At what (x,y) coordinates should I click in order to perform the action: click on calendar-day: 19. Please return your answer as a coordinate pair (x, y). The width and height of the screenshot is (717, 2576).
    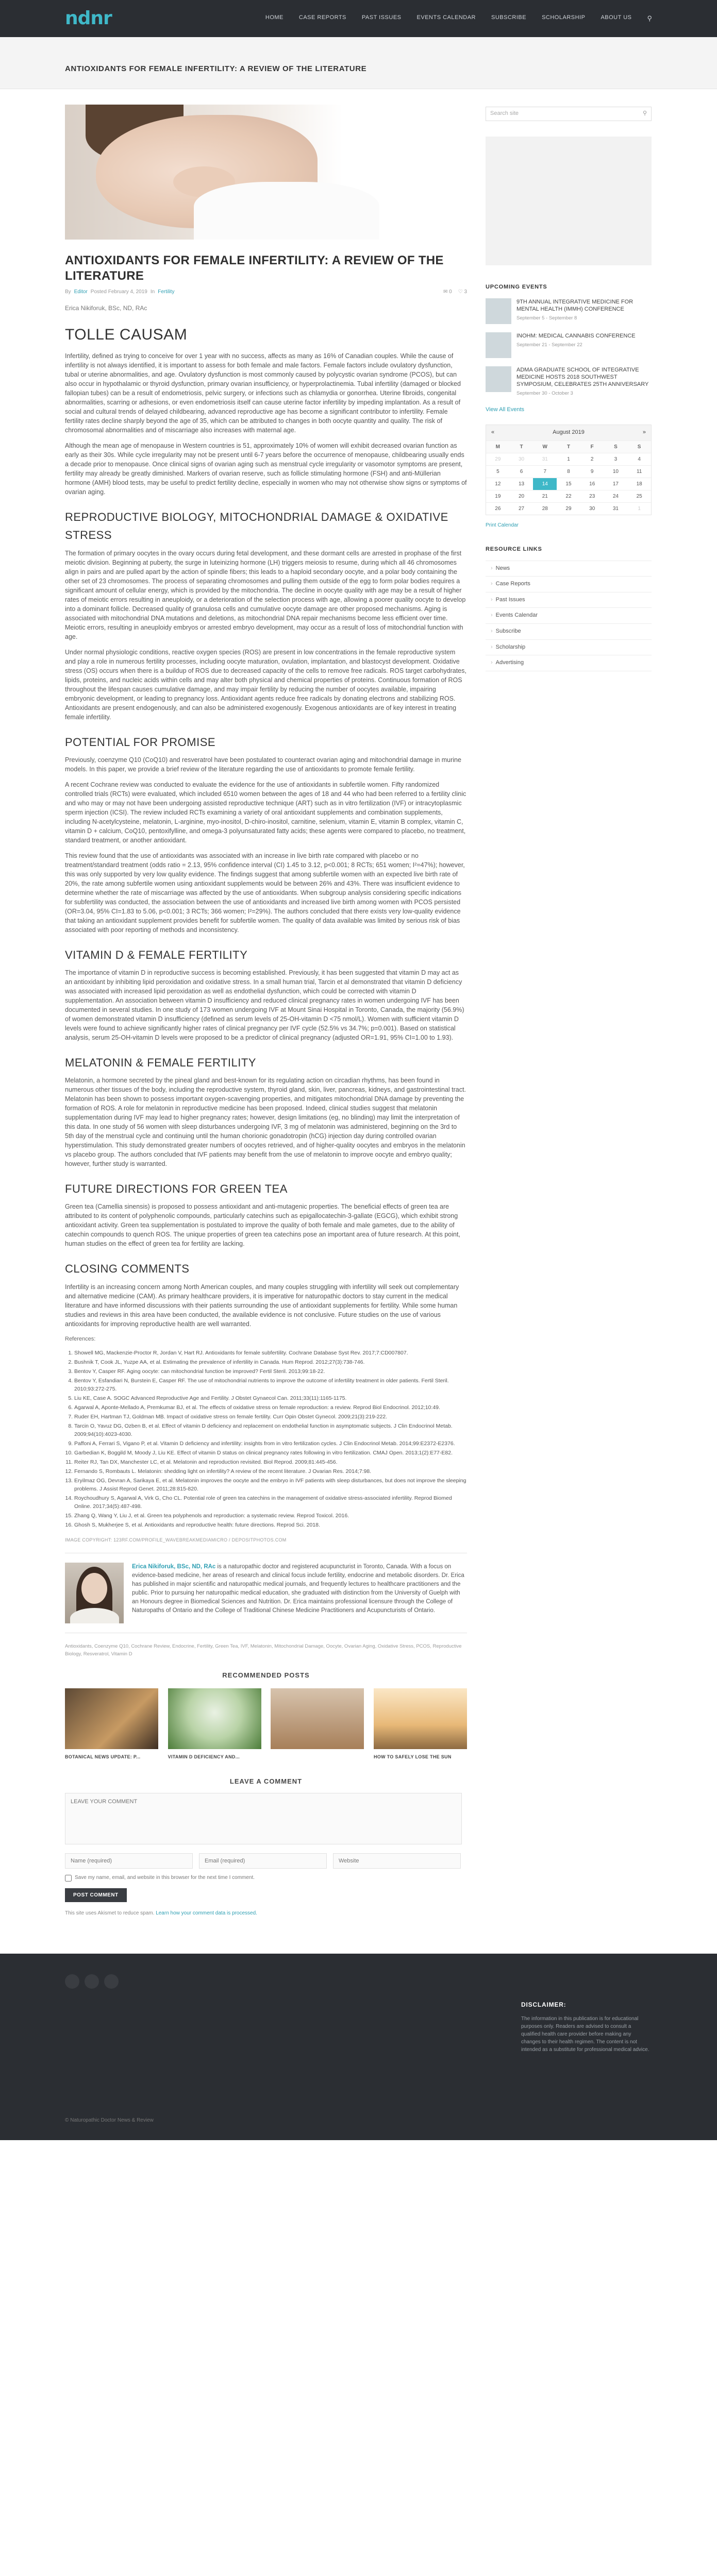
    Looking at the image, I should click on (498, 495).